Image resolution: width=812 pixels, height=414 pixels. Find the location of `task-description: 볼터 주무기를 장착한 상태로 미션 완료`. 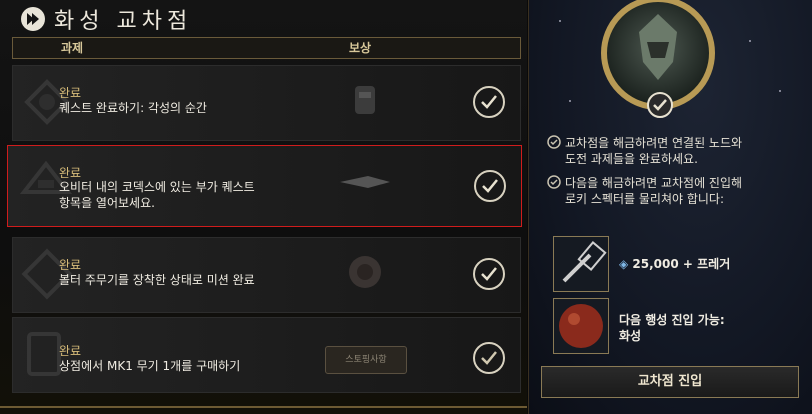

task-description: 볼터 주무기를 장착한 상태로 미션 완료 is located at coordinates (157, 280).